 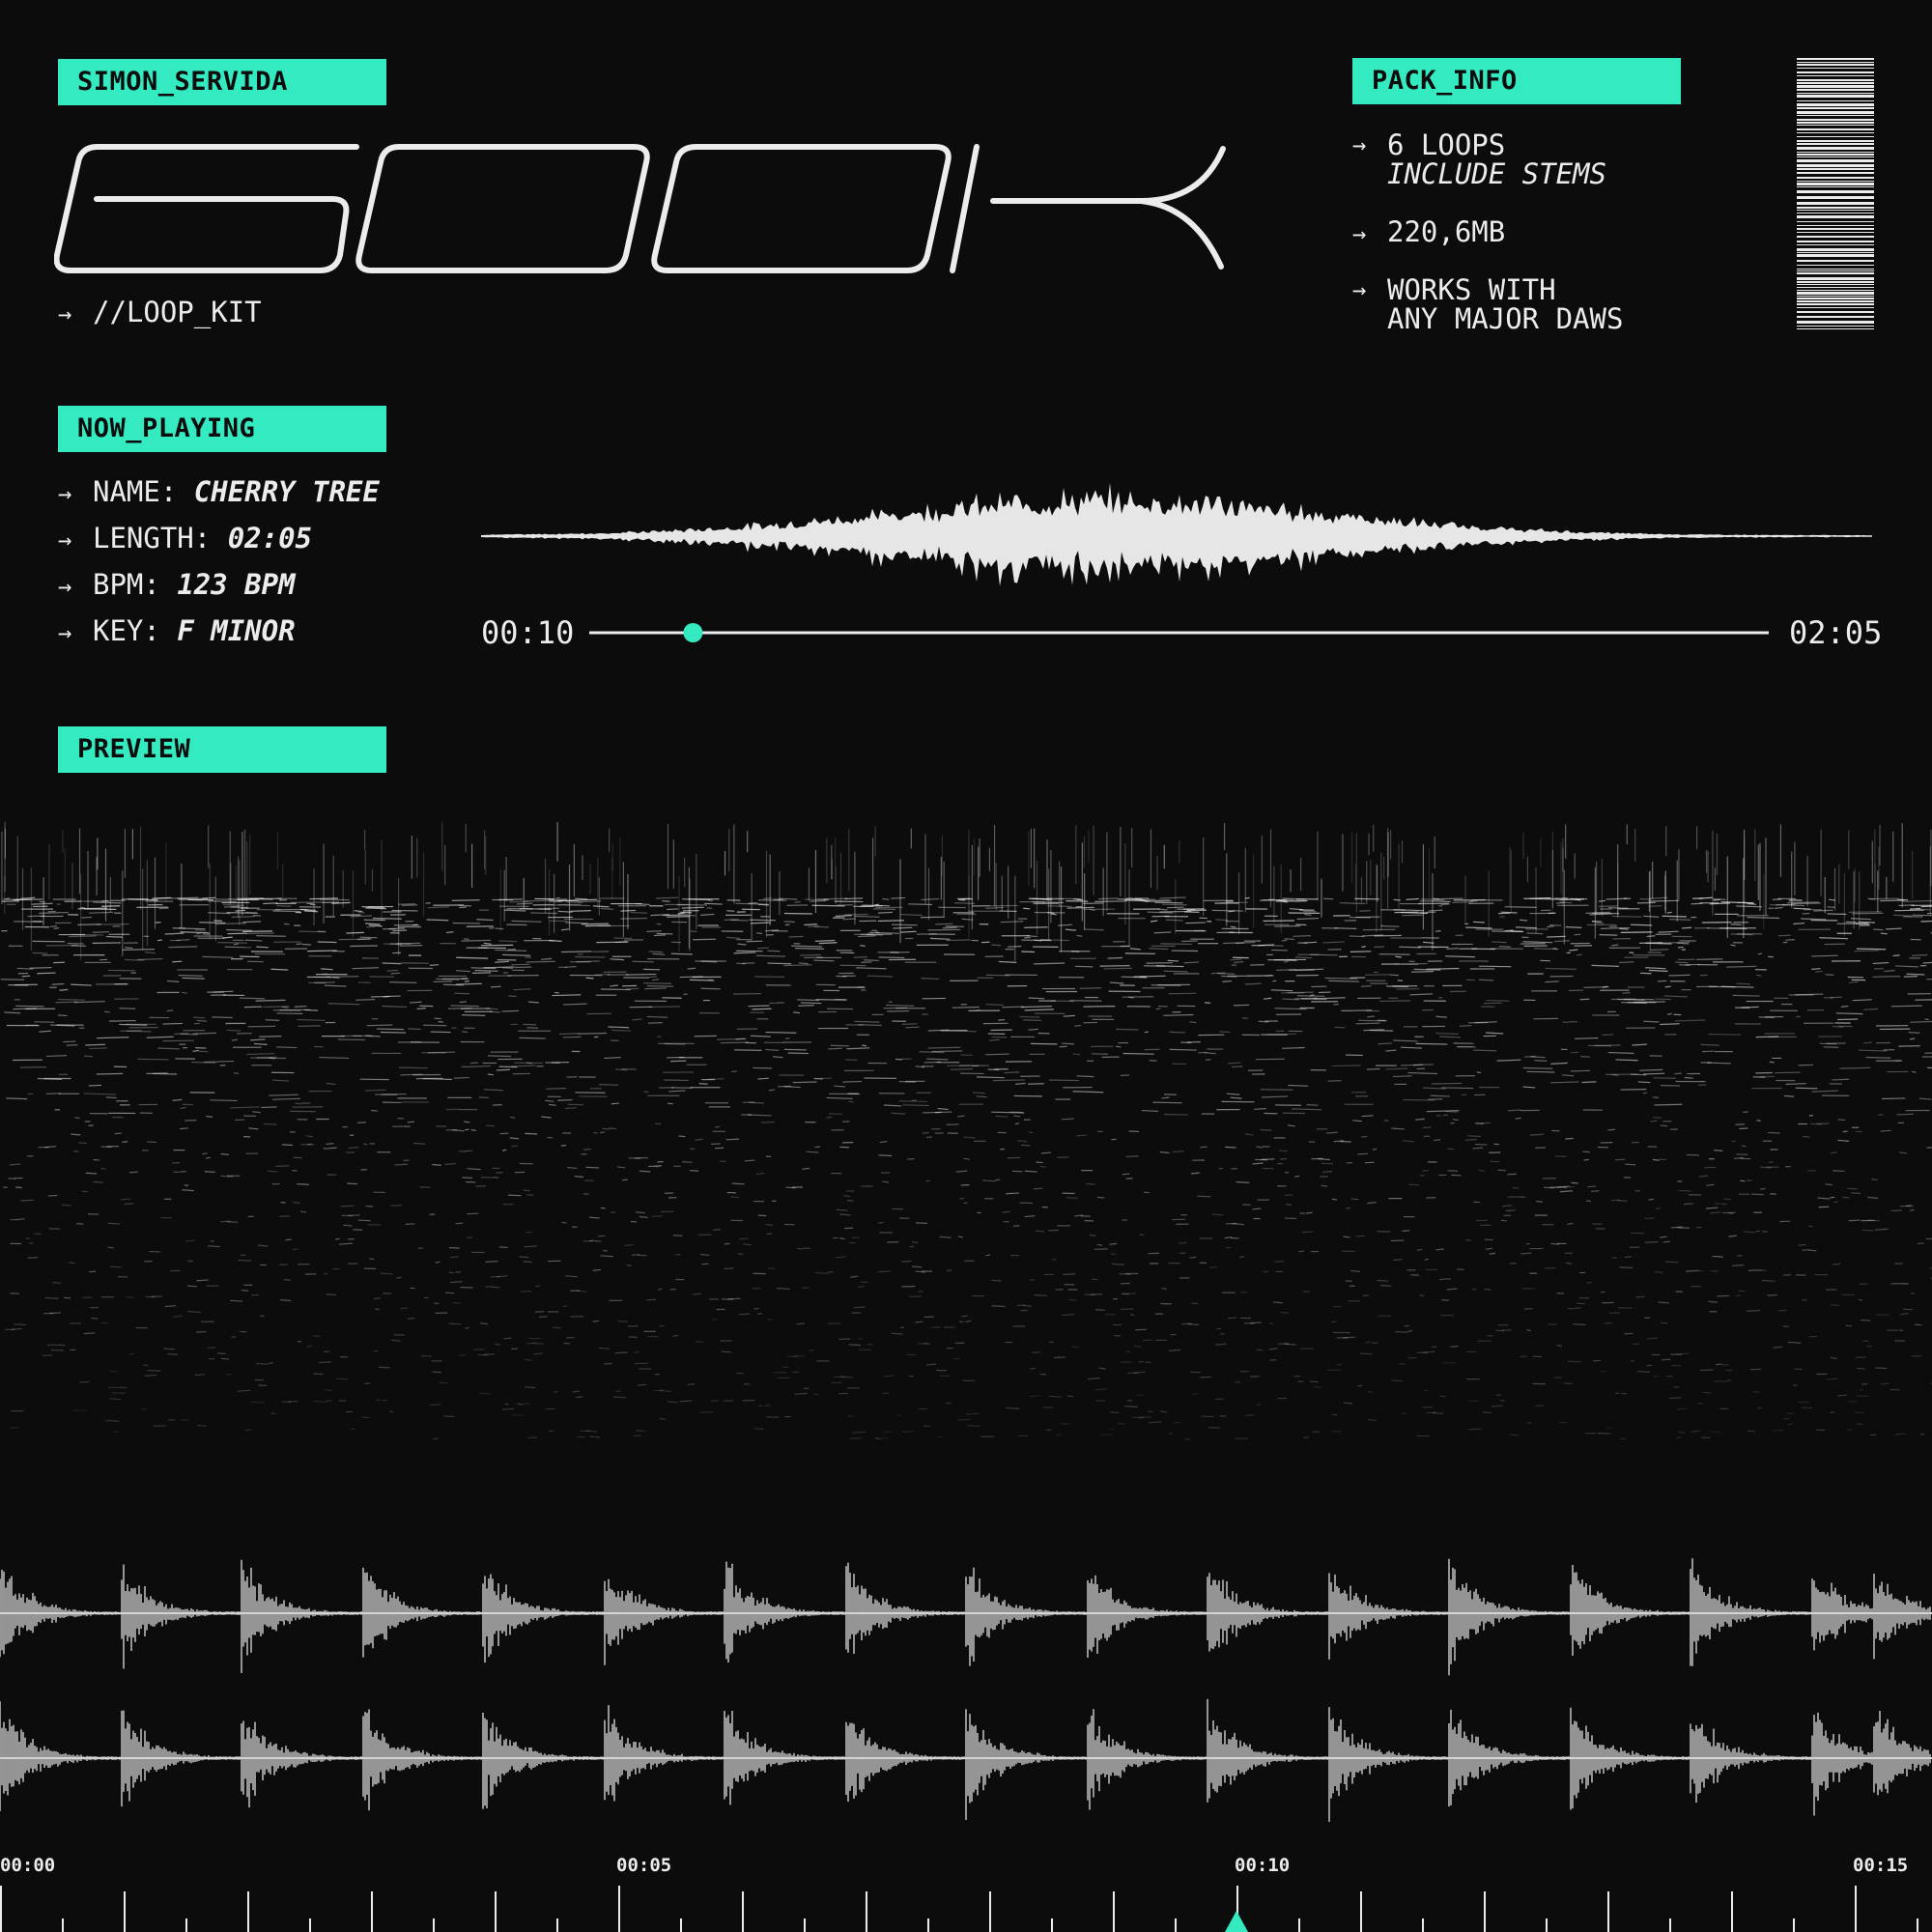 I want to click on title-glyph-k, so click(x=1088, y=208).